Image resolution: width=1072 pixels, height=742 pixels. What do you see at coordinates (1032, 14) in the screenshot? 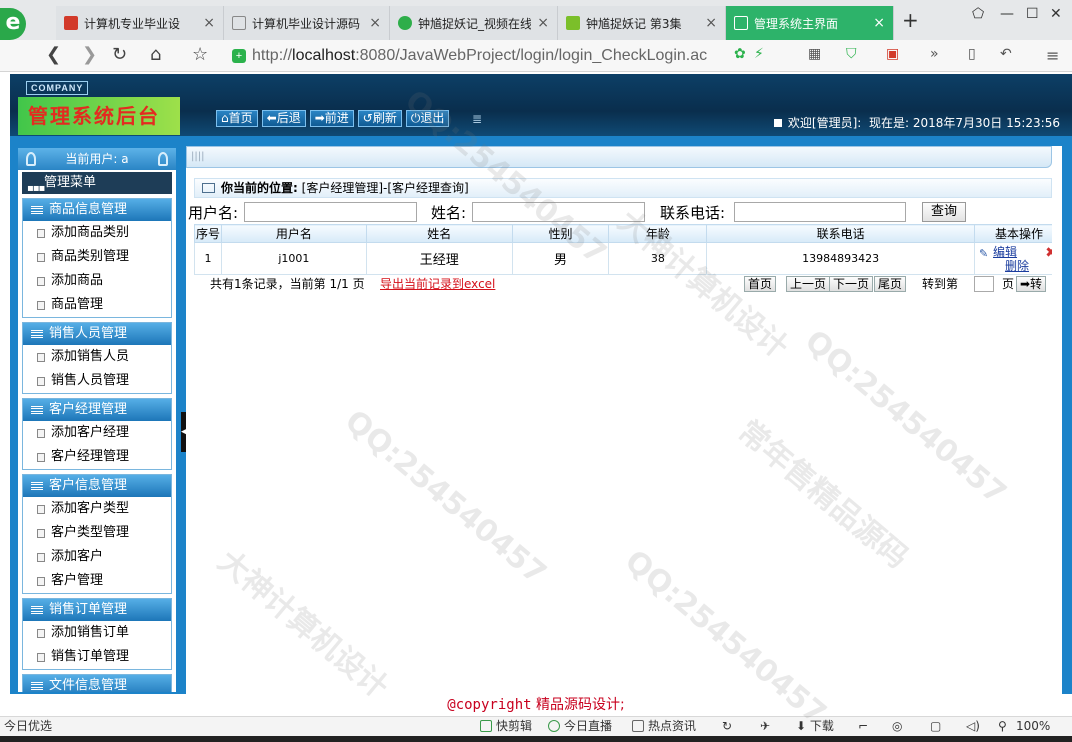
I see `maximize-icon: ☐` at bounding box center [1032, 14].